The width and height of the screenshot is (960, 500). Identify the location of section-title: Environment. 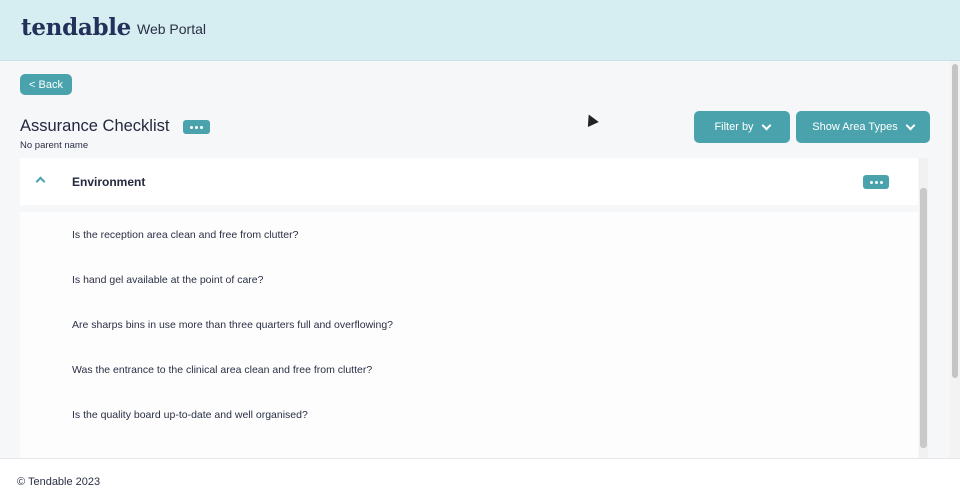
(109, 182).